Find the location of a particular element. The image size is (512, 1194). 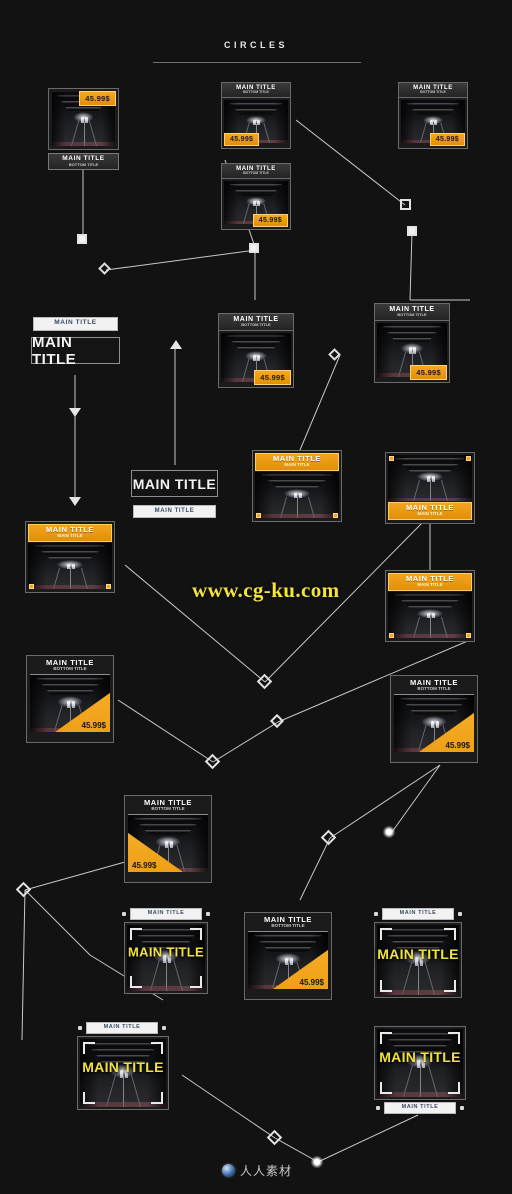

card-c19: MAIN TITLE is located at coordinates (166, 958).